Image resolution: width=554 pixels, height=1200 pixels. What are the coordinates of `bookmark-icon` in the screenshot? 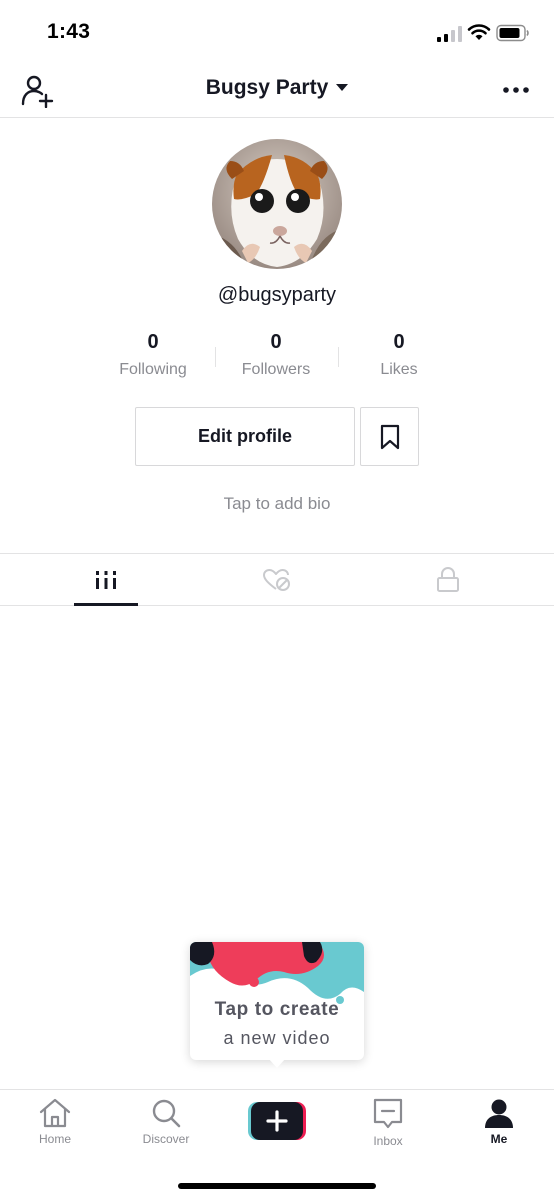 It's located at (389, 436).